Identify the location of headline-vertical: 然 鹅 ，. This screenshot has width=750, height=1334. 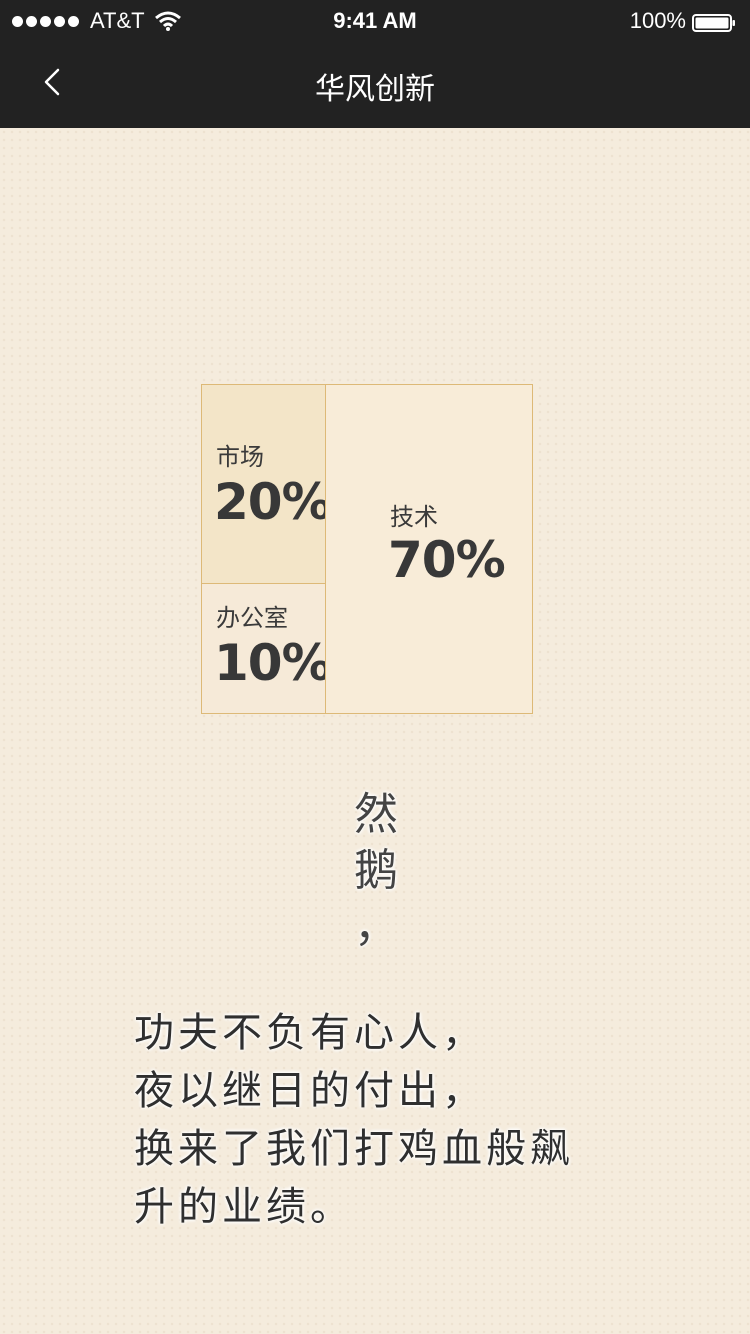
(376, 870).